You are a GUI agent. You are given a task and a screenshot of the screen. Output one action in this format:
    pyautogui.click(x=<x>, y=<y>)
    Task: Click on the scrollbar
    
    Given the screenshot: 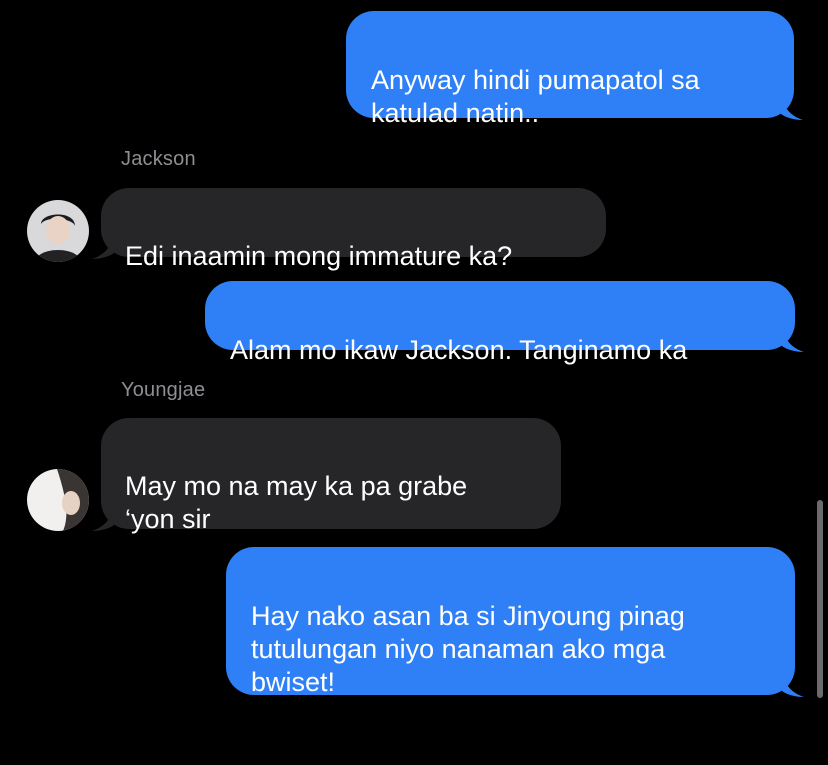 What is the action you would take?
    pyautogui.click(x=820, y=599)
    